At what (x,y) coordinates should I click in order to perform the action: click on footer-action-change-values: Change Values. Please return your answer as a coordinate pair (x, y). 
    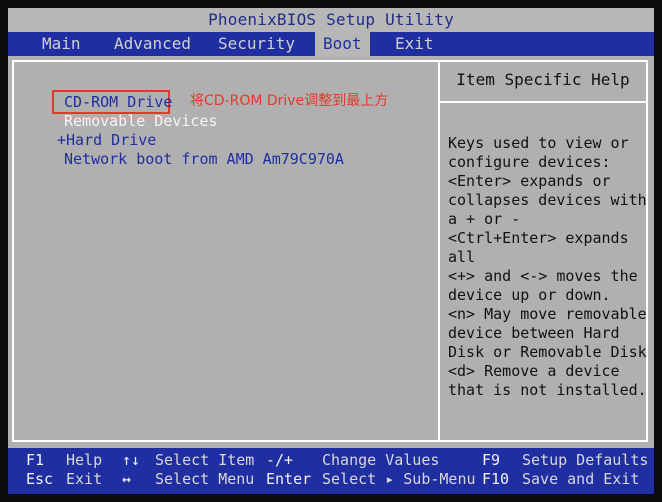
    Looking at the image, I should click on (381, 460).